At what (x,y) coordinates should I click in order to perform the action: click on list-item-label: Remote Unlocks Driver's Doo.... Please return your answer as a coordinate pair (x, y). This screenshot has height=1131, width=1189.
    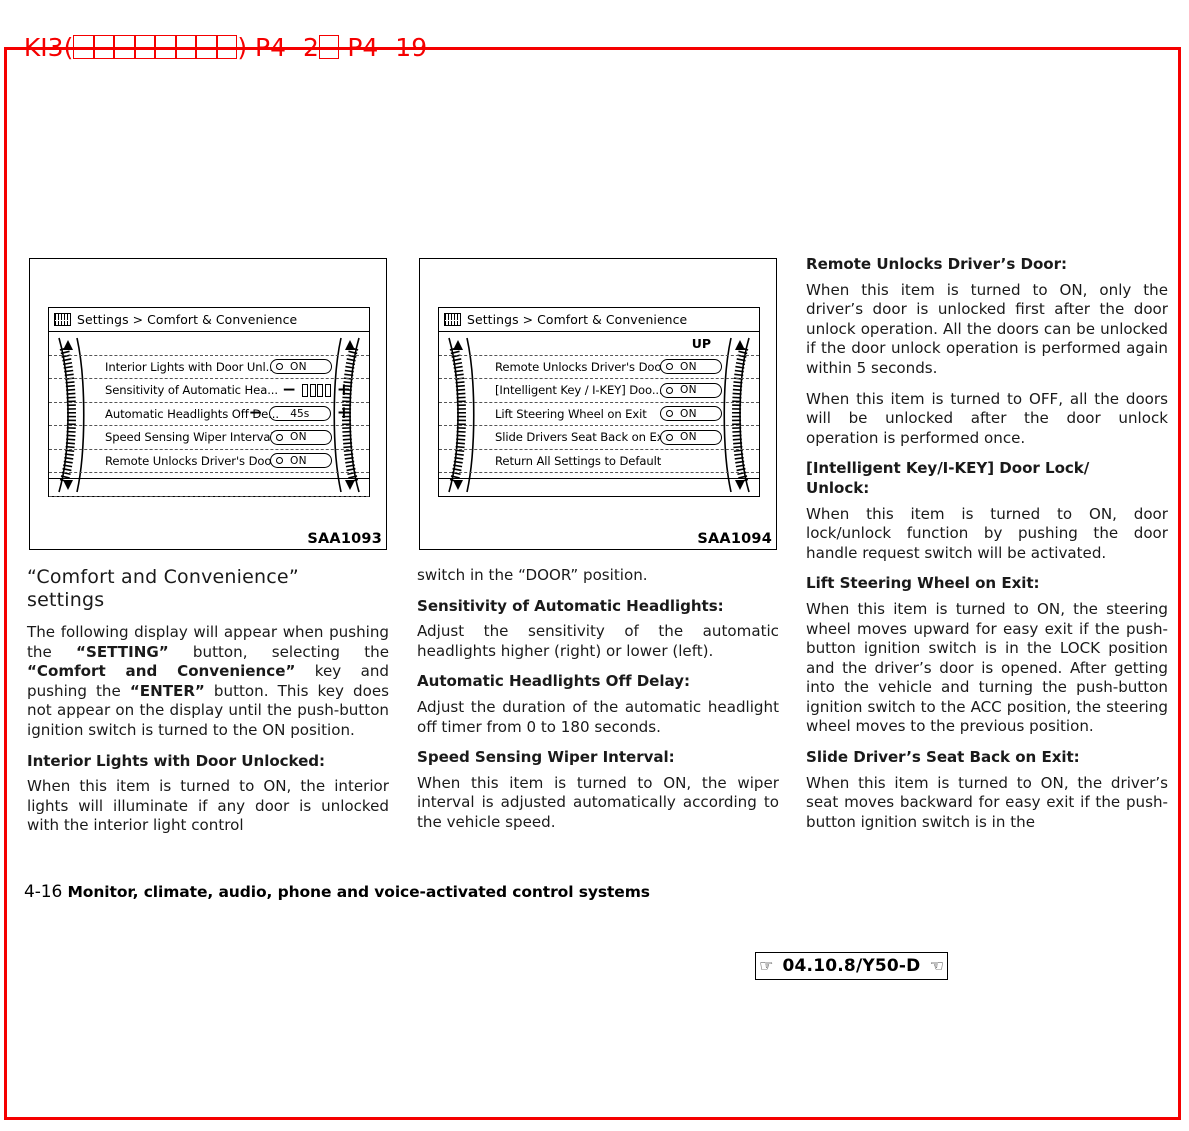
    Looking at the image, I should click on (583, 366).